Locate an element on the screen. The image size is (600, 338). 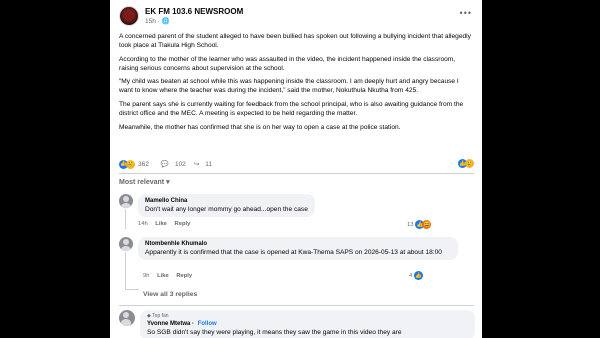
haha-reaction-icon: 😆 is located at coordinates (427, 224).